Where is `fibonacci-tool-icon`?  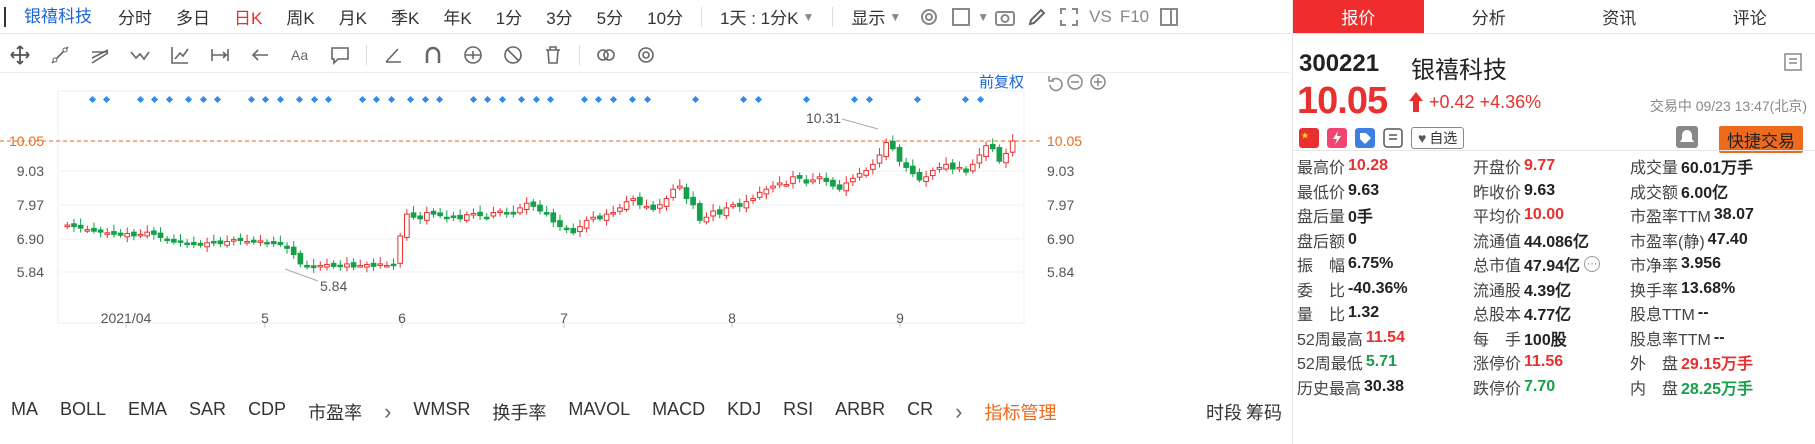 fibonacci-tool-icon is located at coordinates (180, 55).